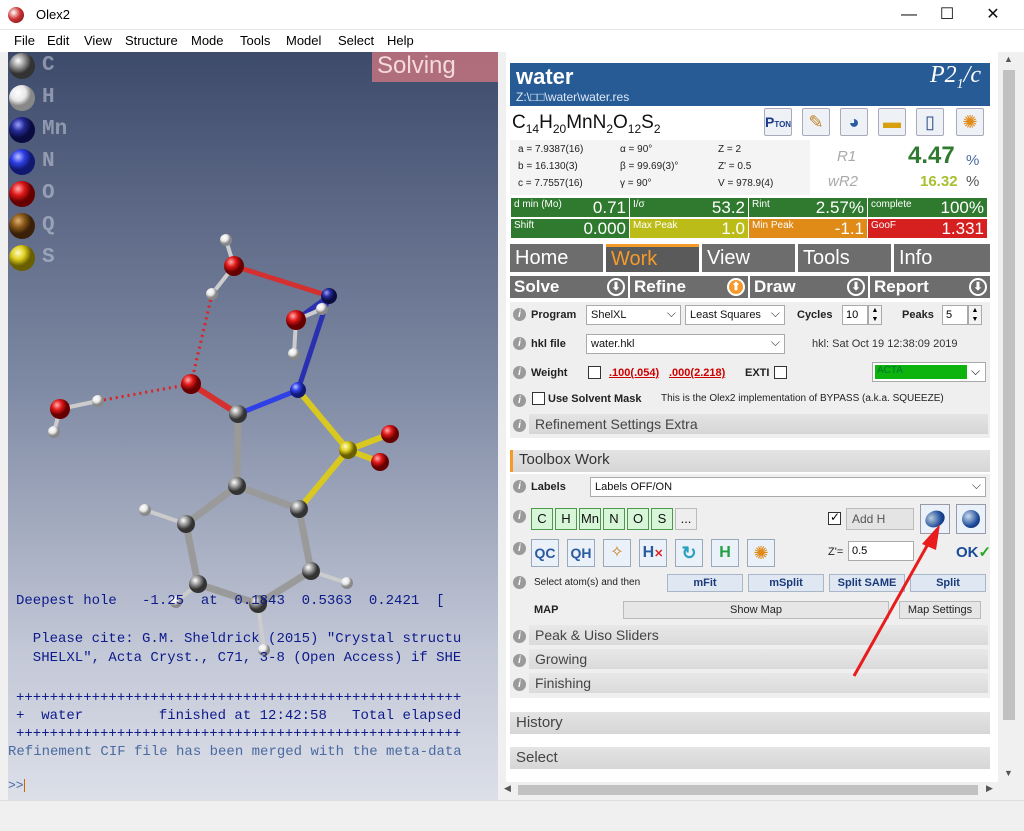 The height and width of the screenshot is (831, 1024). What do you see at coordinates (545, 553) in the screenshot?
I see `q-to-c-icon: QC` at bounding box center [545, 553].